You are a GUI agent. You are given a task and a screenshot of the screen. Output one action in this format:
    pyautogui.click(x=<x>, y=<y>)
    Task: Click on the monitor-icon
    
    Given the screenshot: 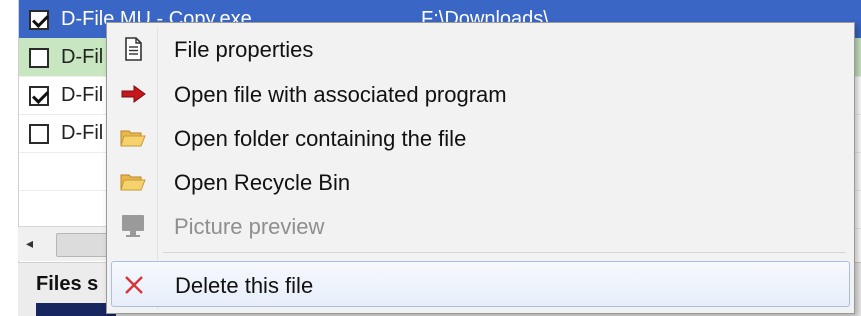 What is the action you would take?
    pyautogui.click(x=133, y=226)
    